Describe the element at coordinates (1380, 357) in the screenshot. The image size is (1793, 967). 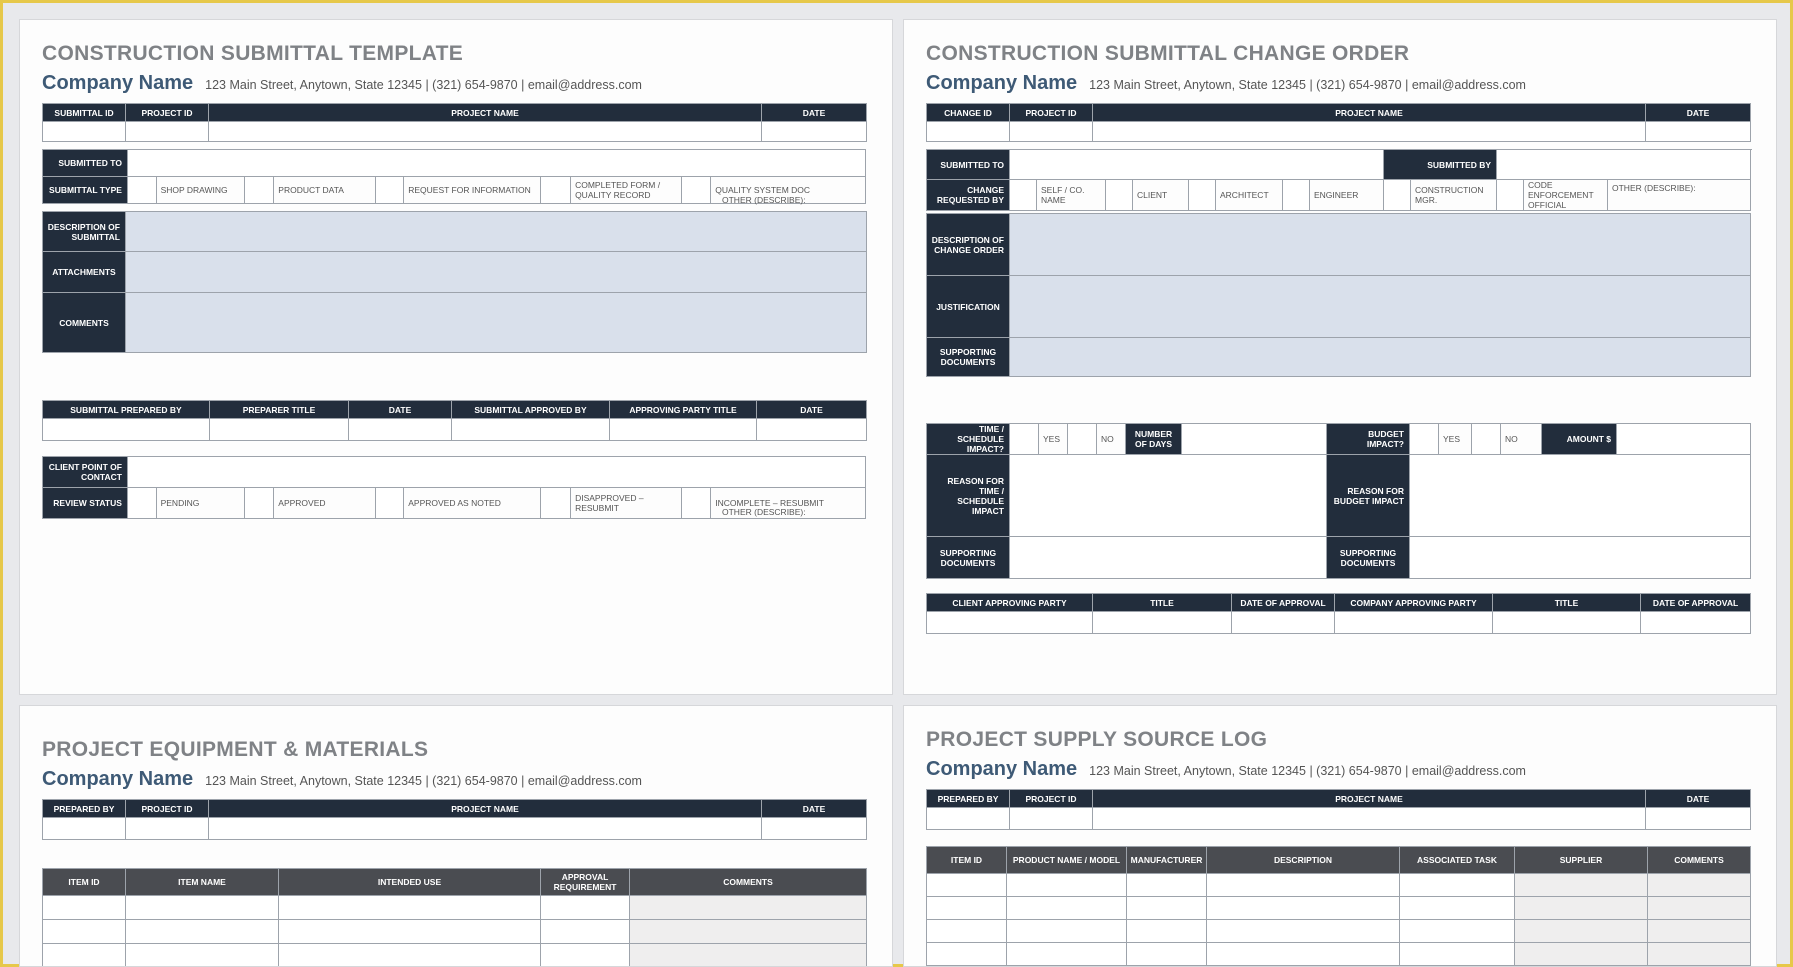
I see `supporting-docs-field` at that location.